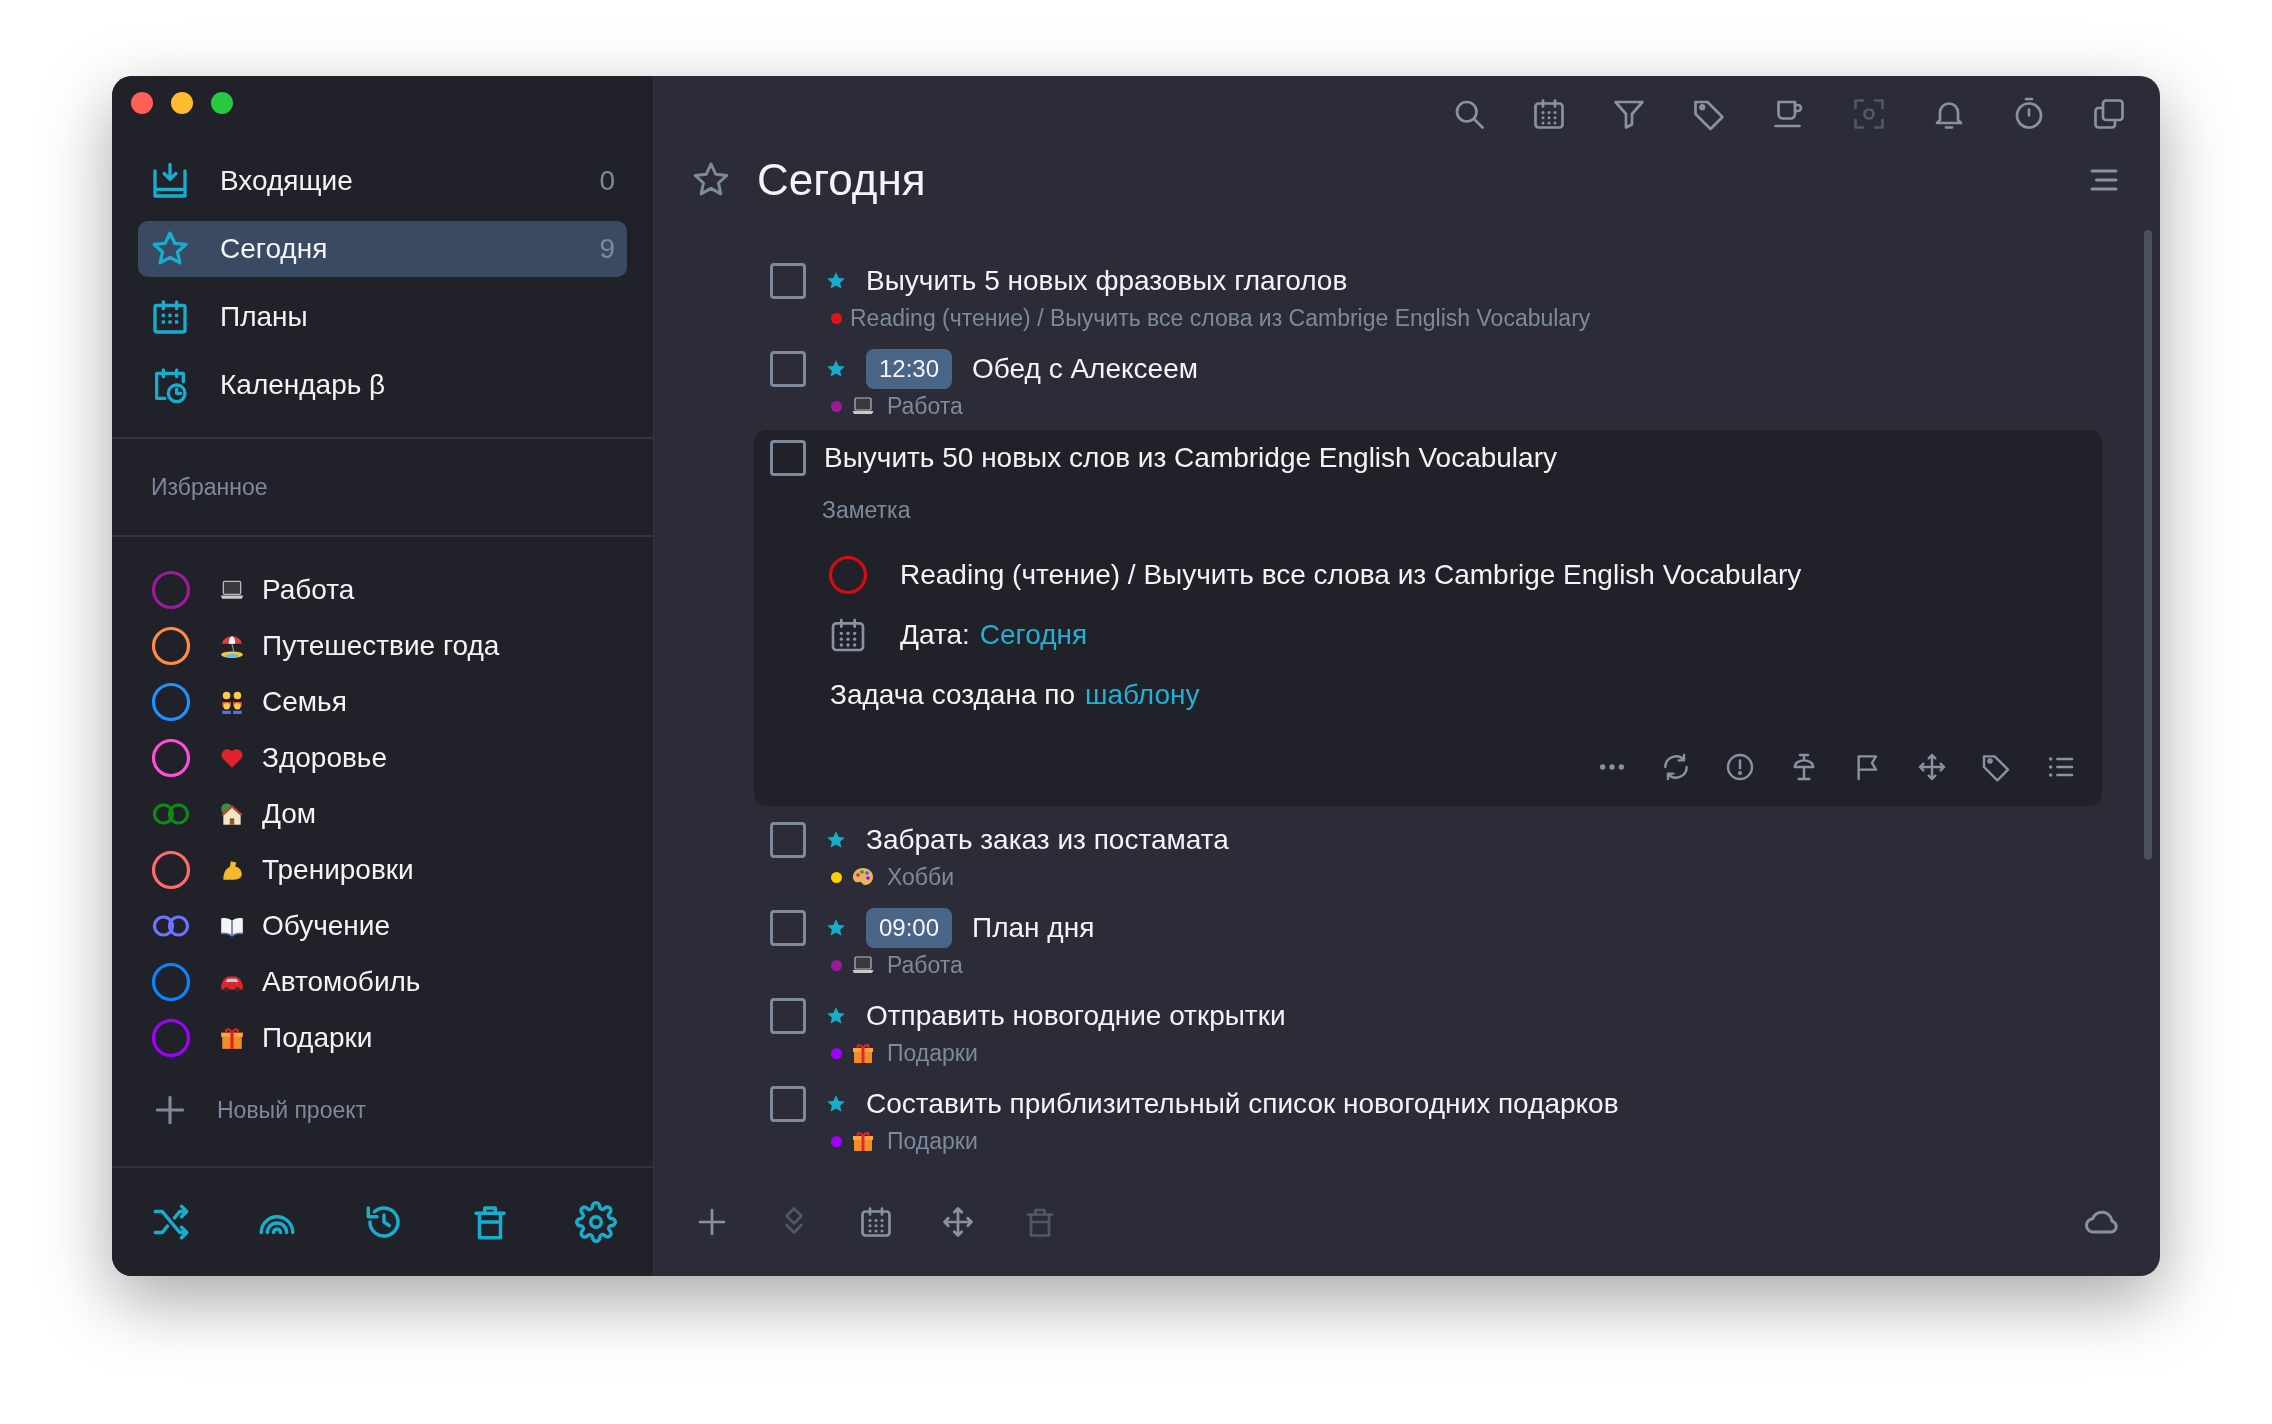 The width and height of the screenshot is (2272, 1424). I want to click on project-item: Тренировки, so click(338, 870).